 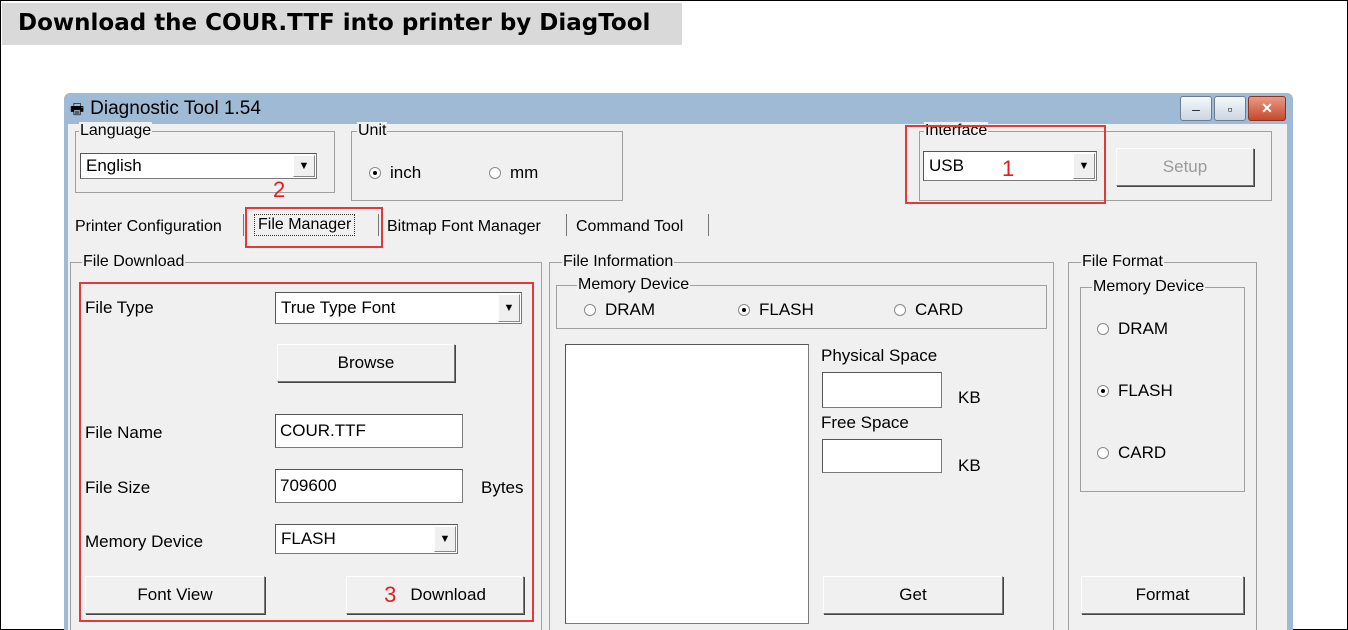 What do you see at coordinates (618, 262) in the screenshot?
I see `file-information-legend: File Information` at bounding box center [618, 262].